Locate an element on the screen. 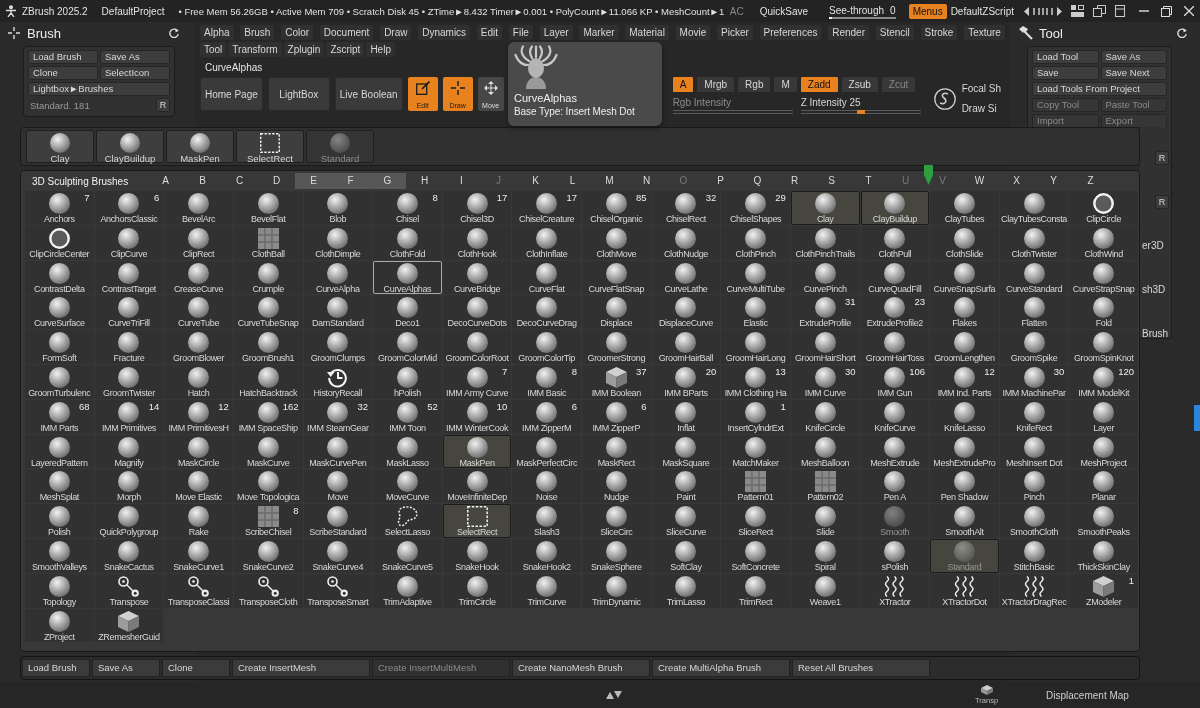 The width and height of the screenshot is (1200, 708). menu-item: Draw is located at coordinates (396, 32).